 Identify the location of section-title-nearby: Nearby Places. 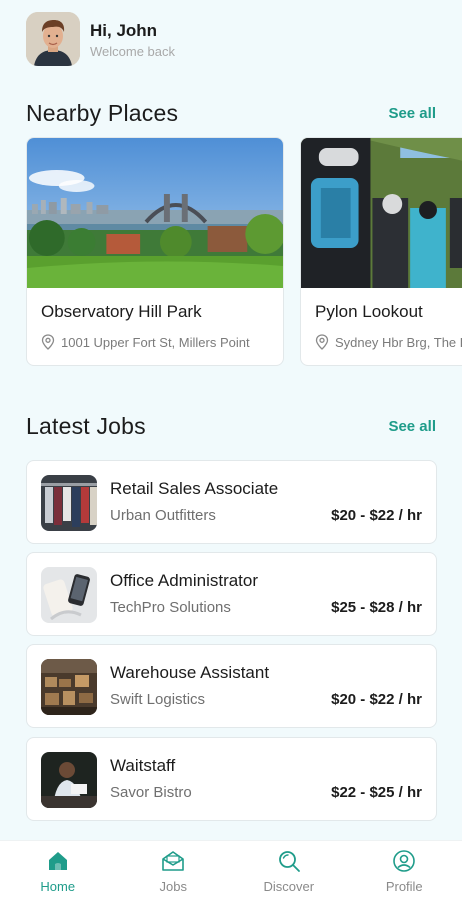
(102, 113).